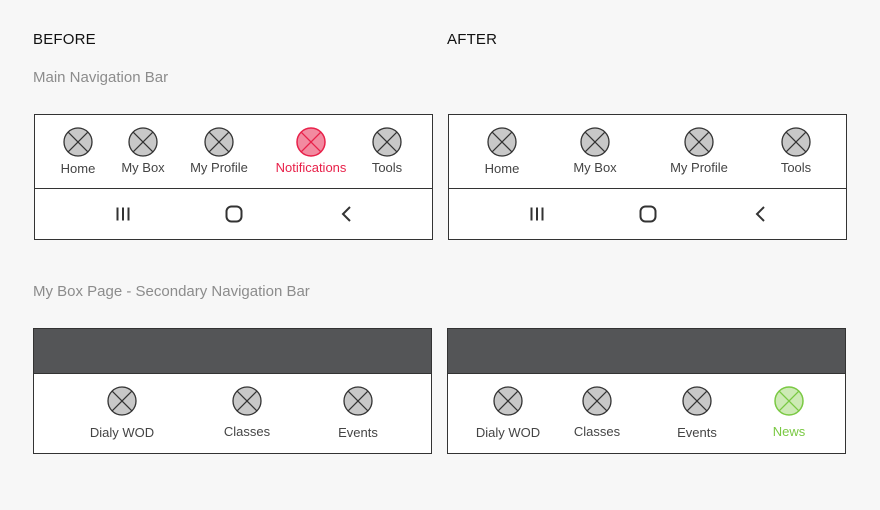 The width and height of the screenshot is (880, 510). I want to click on secondary-nav-before-mockup: Dialy WOD Classes Events, so click(232, 391).